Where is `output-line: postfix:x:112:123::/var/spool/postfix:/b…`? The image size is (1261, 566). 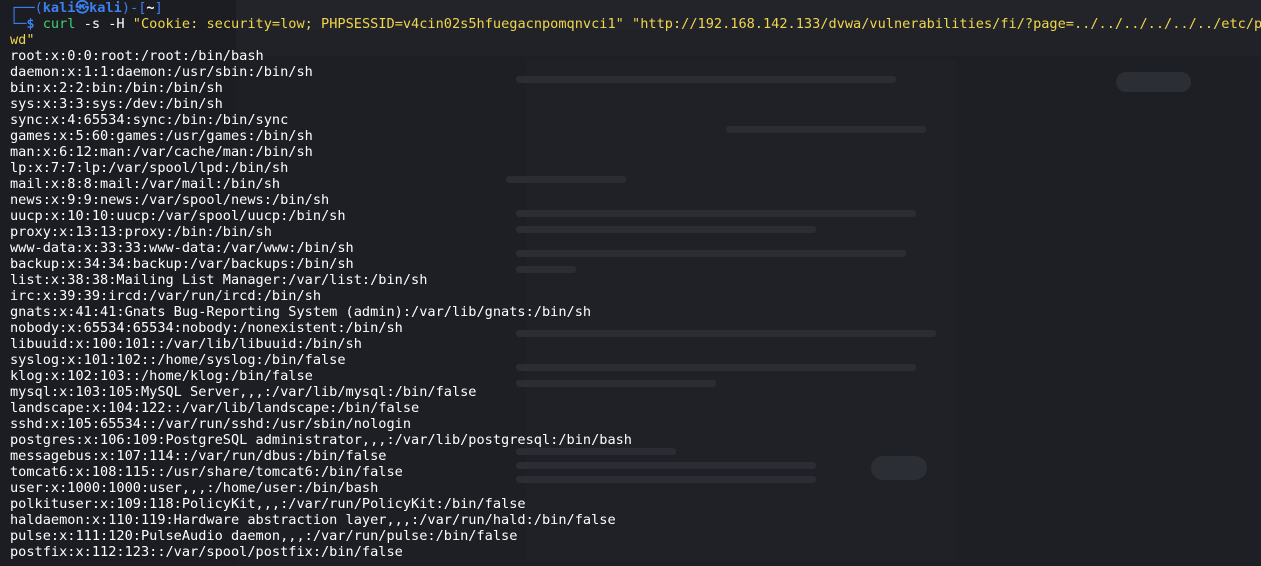
output-line: postfix:x:112:123::/var/spool/postfix:/b… is located at coordinates (206, 552).